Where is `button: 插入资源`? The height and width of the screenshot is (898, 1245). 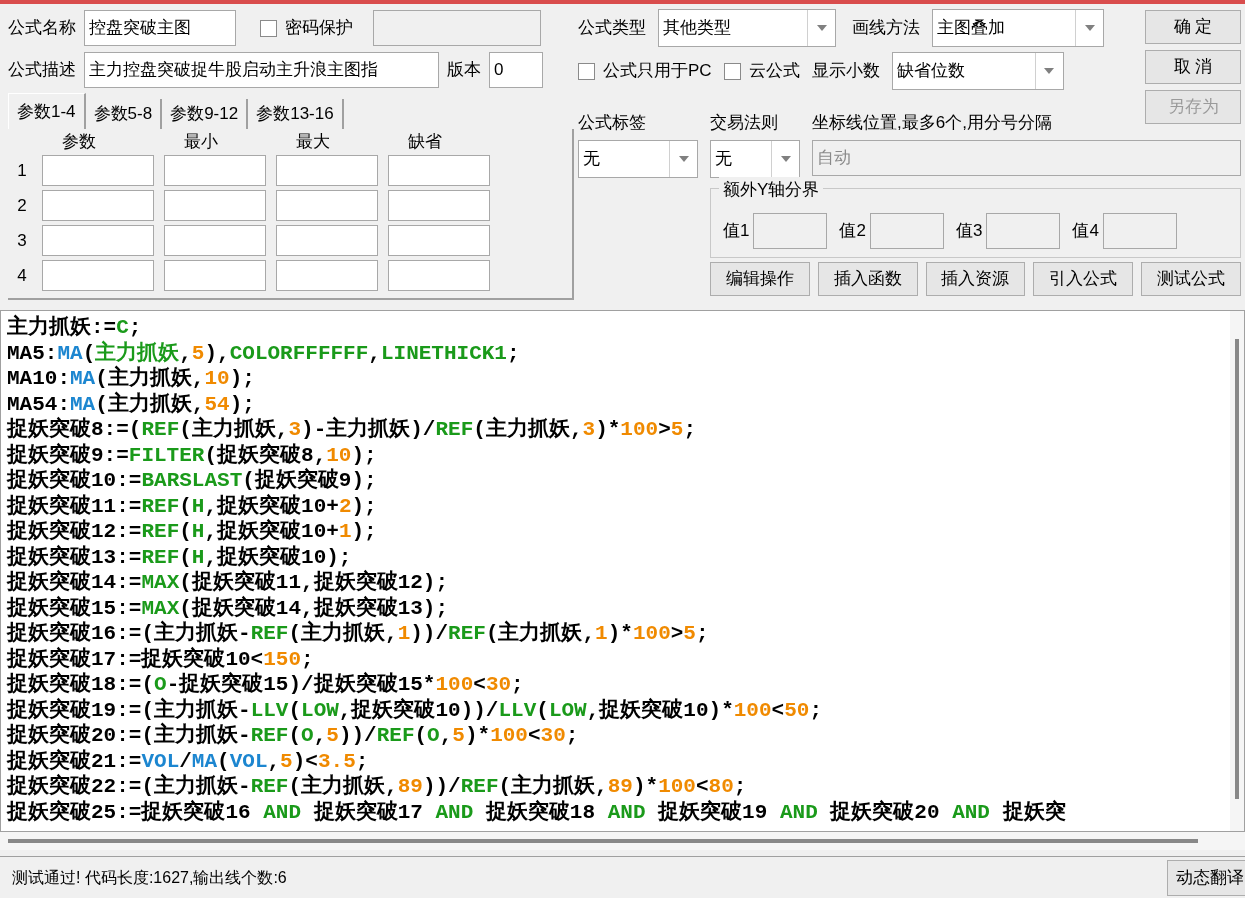
button: 插入资源 is located at coordinates (975, 278).